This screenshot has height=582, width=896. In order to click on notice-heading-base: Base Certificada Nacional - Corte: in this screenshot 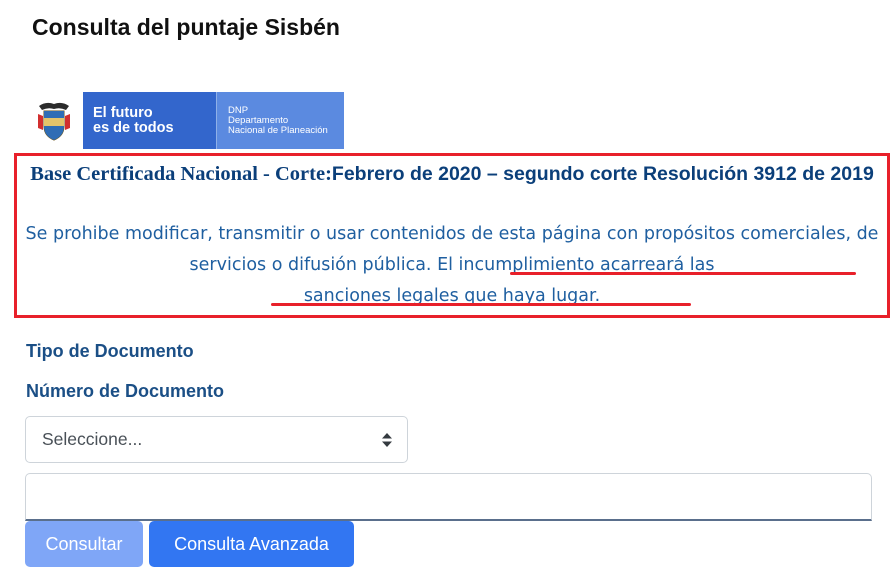, I will do `click(181, 174)`.